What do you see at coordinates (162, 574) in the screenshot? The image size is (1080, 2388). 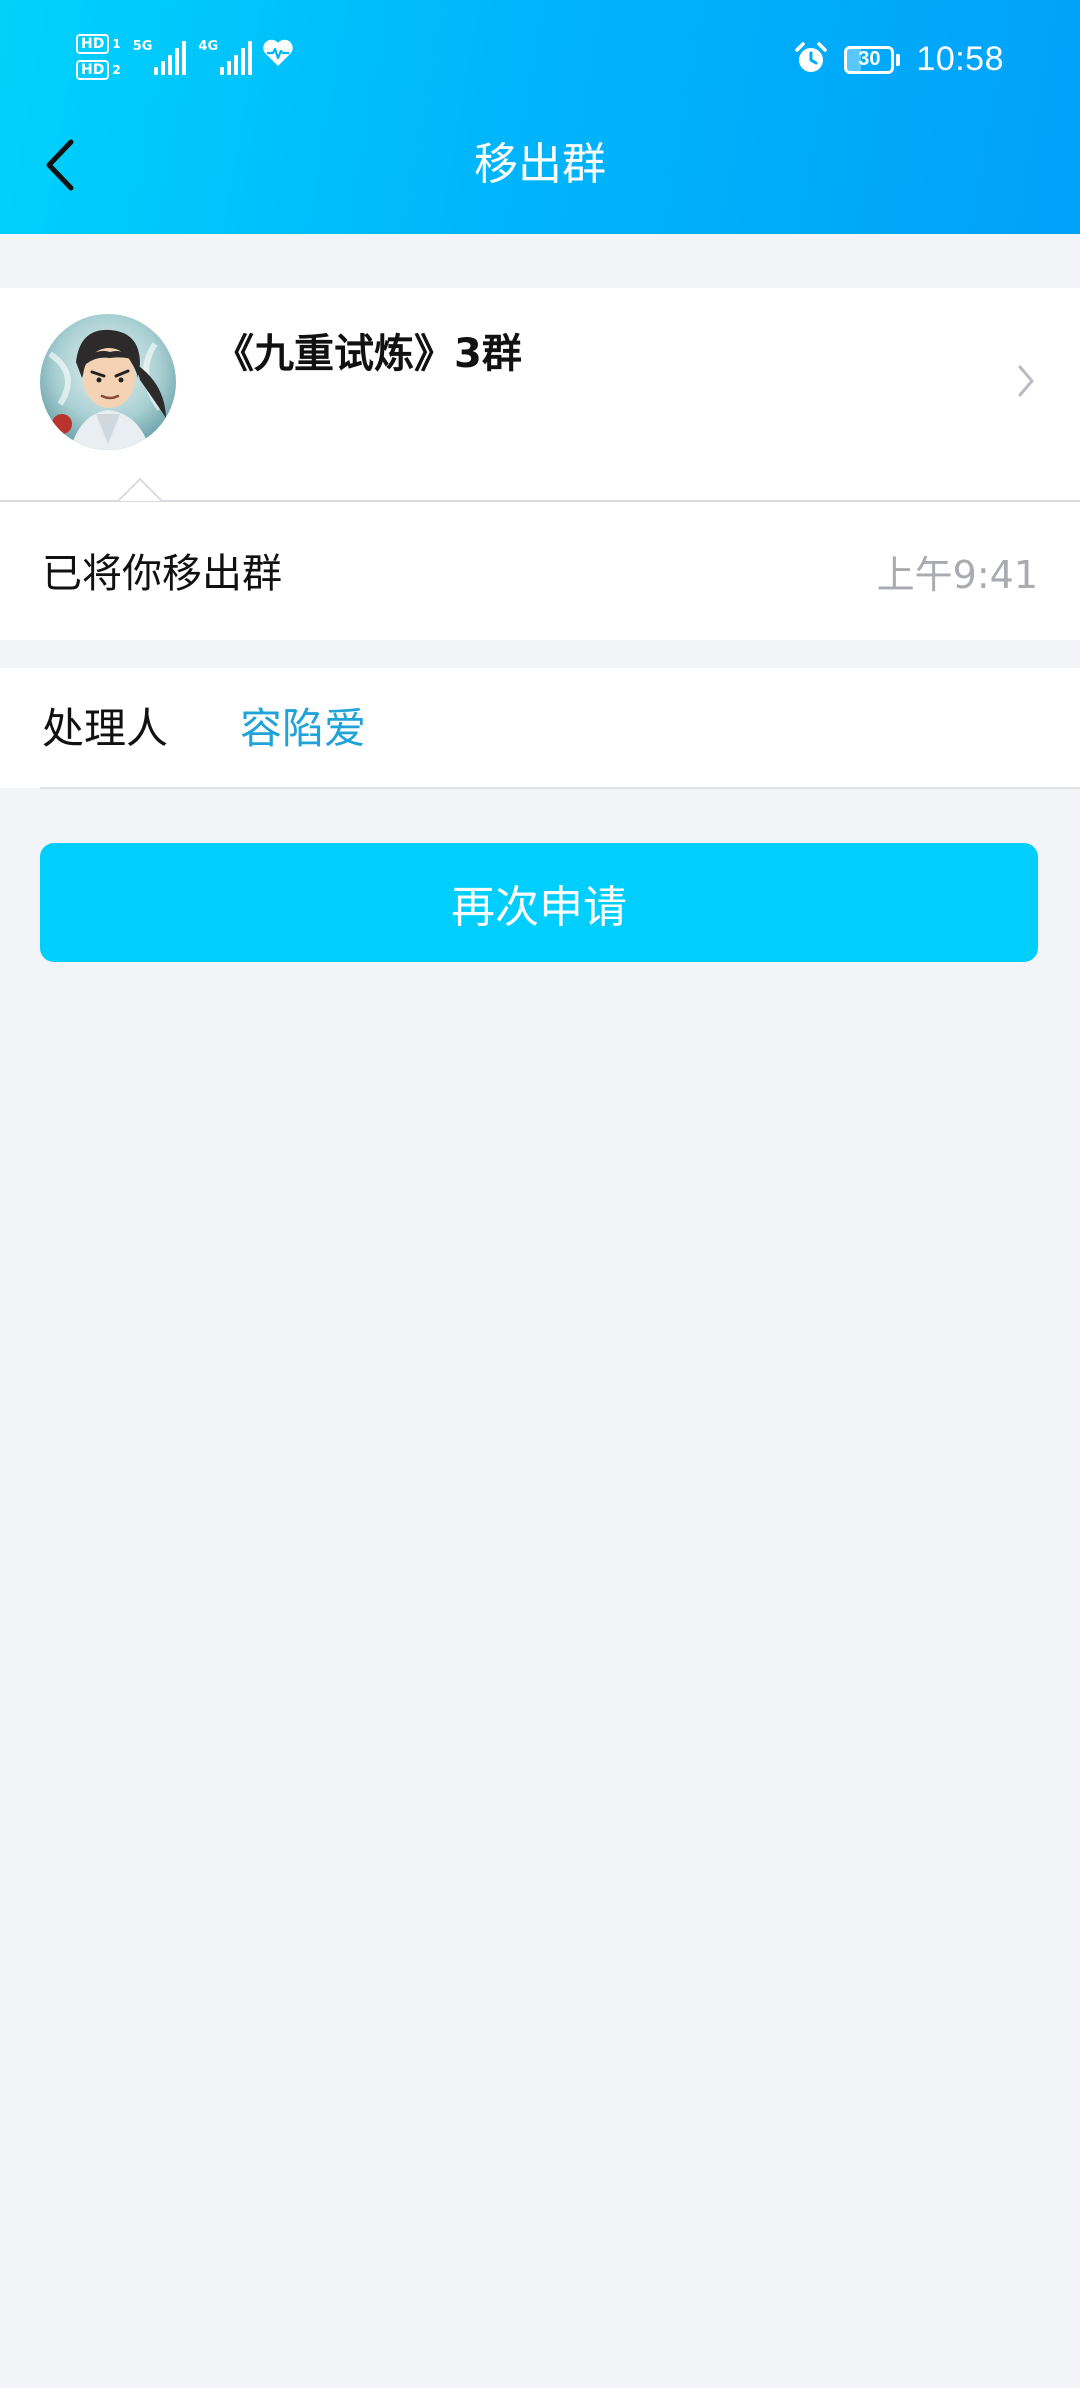 I see `removal-message-text: 已将你移出群` at bounding box center [162, 574].